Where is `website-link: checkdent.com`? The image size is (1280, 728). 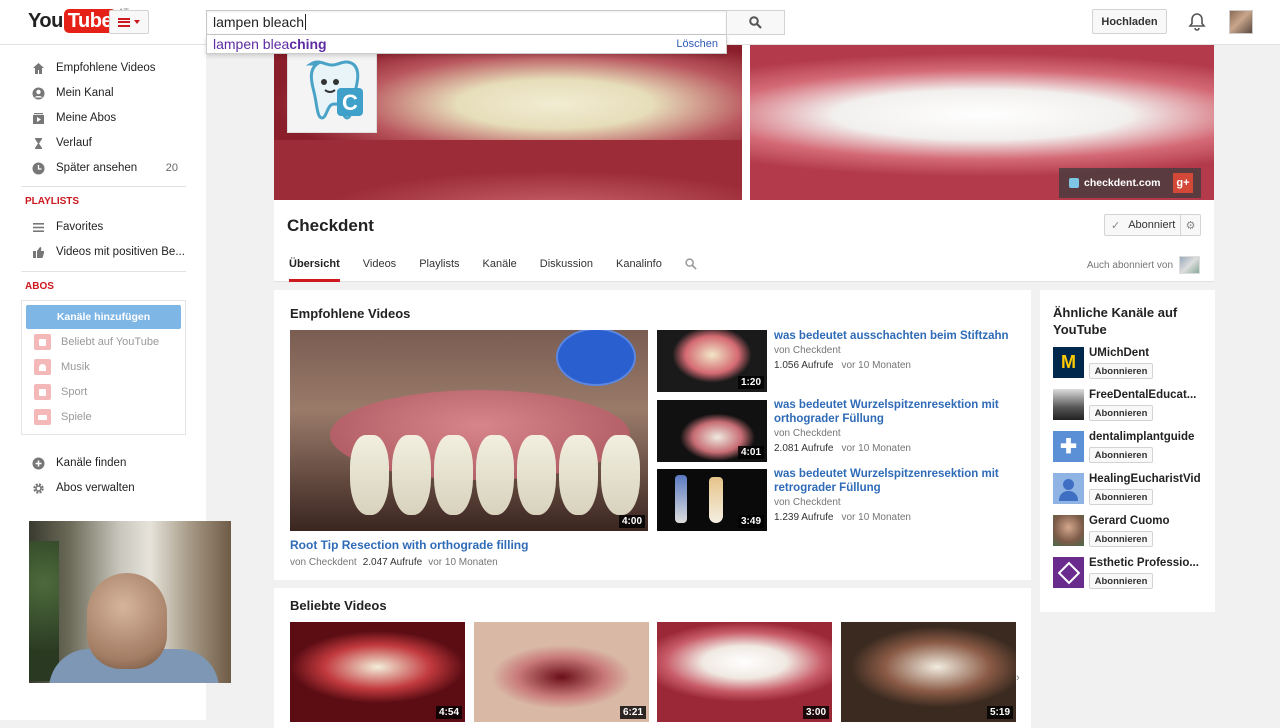 website-link: checkdent.com is located at coordinates (1114, 183).